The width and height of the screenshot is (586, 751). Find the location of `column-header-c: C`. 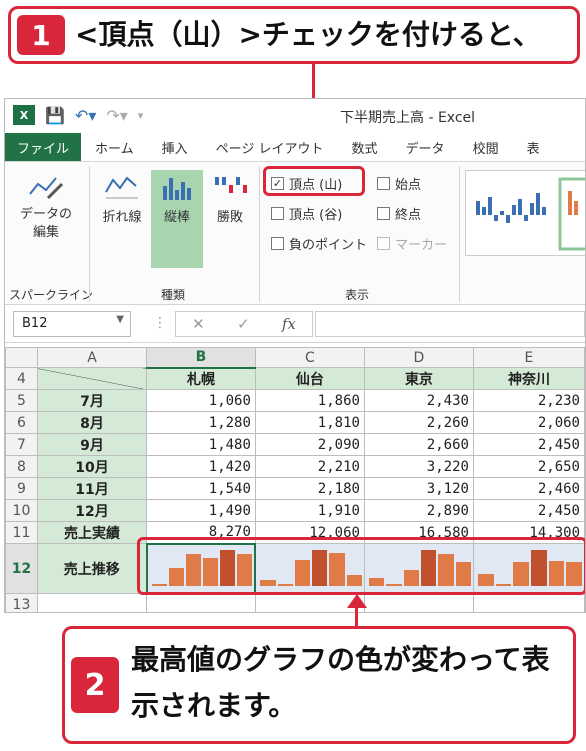

column-header-c: C is located at coordinates (309, 357).